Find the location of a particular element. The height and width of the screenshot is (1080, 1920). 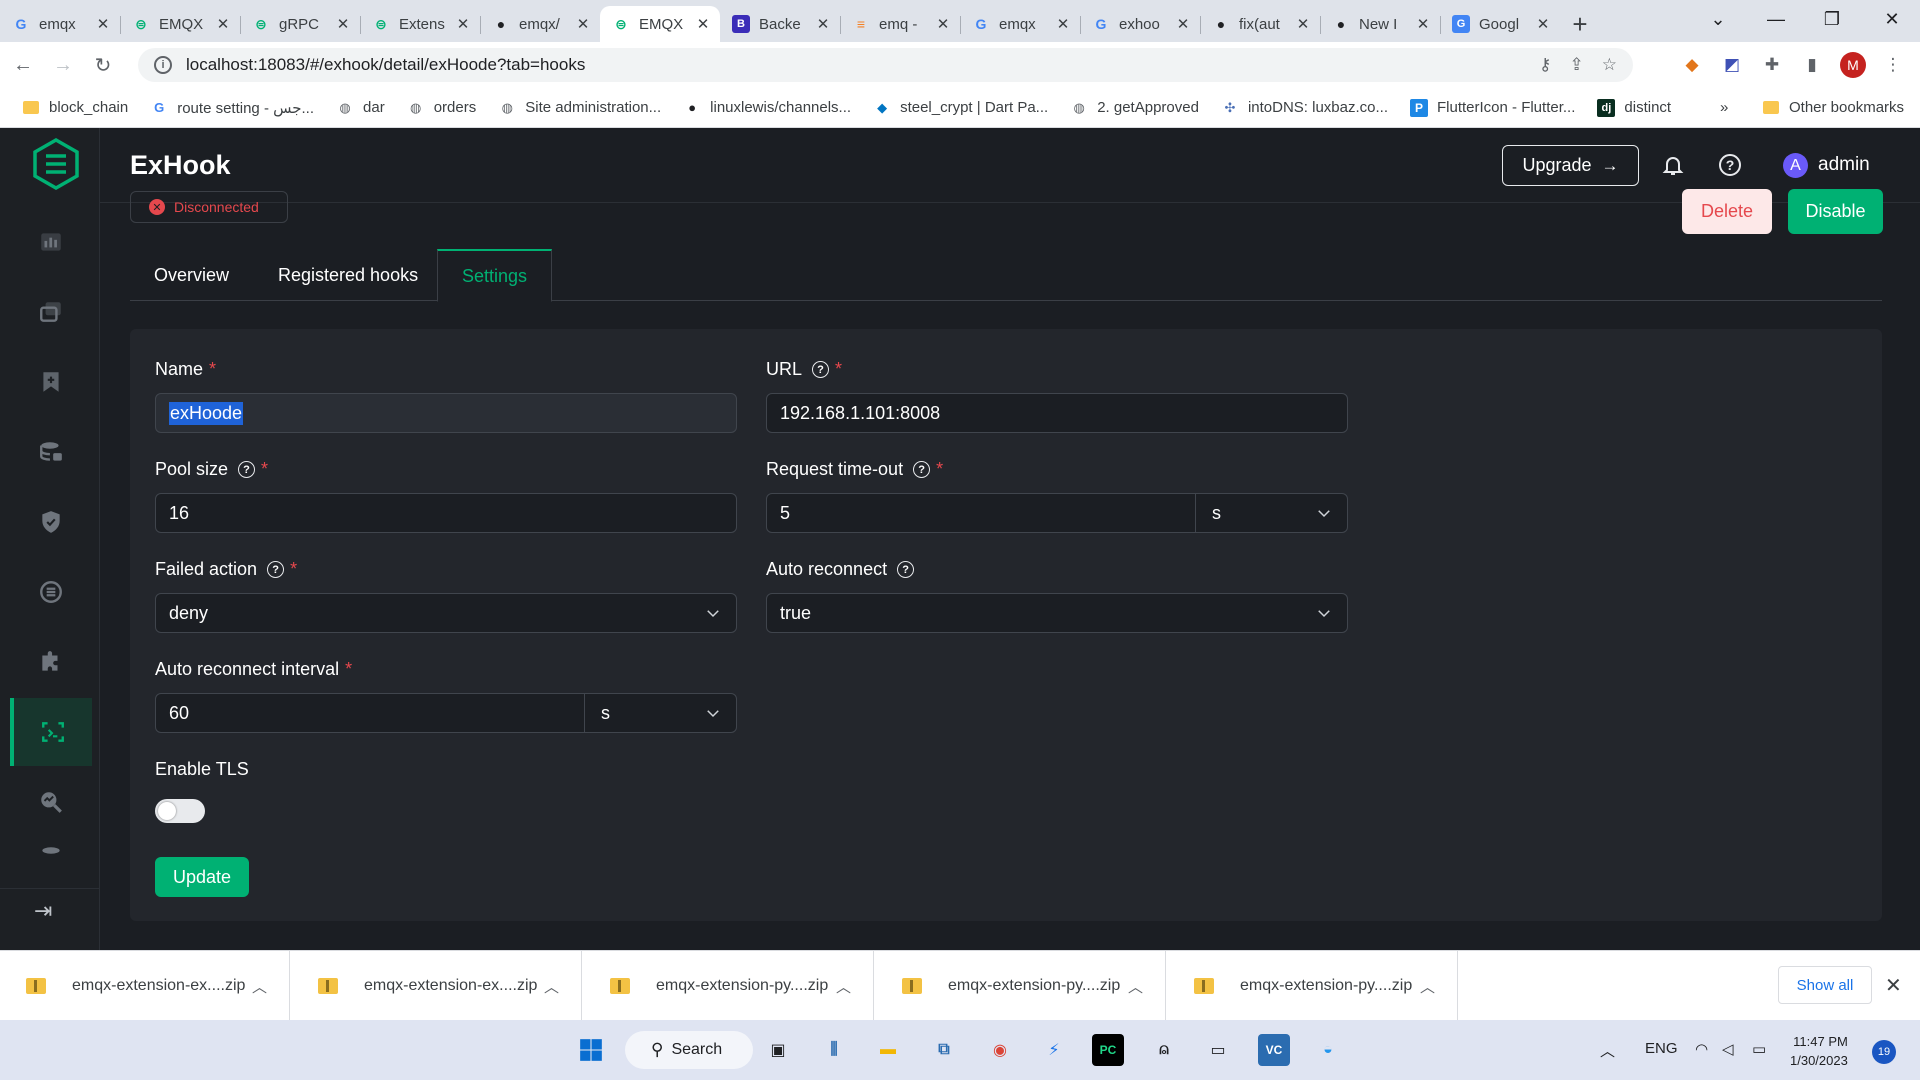

sidebar-item-exhook is located at coordinates (51, 732).